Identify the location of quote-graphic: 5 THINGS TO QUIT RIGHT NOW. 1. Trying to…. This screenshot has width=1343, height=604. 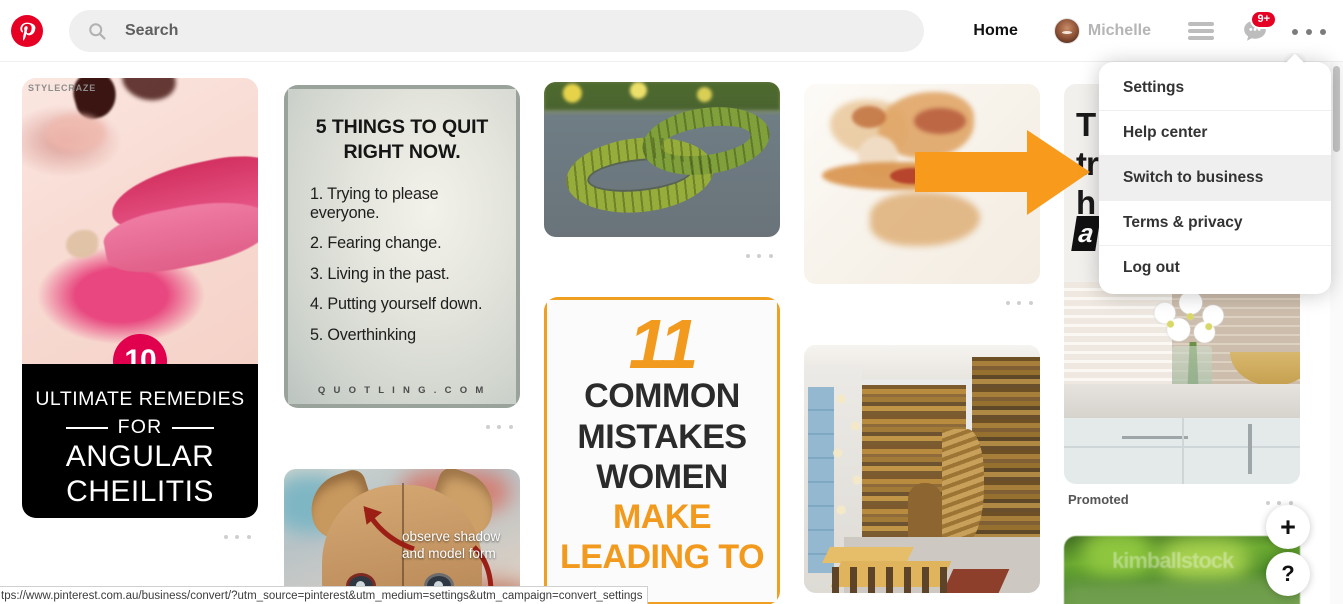
(402, 246).